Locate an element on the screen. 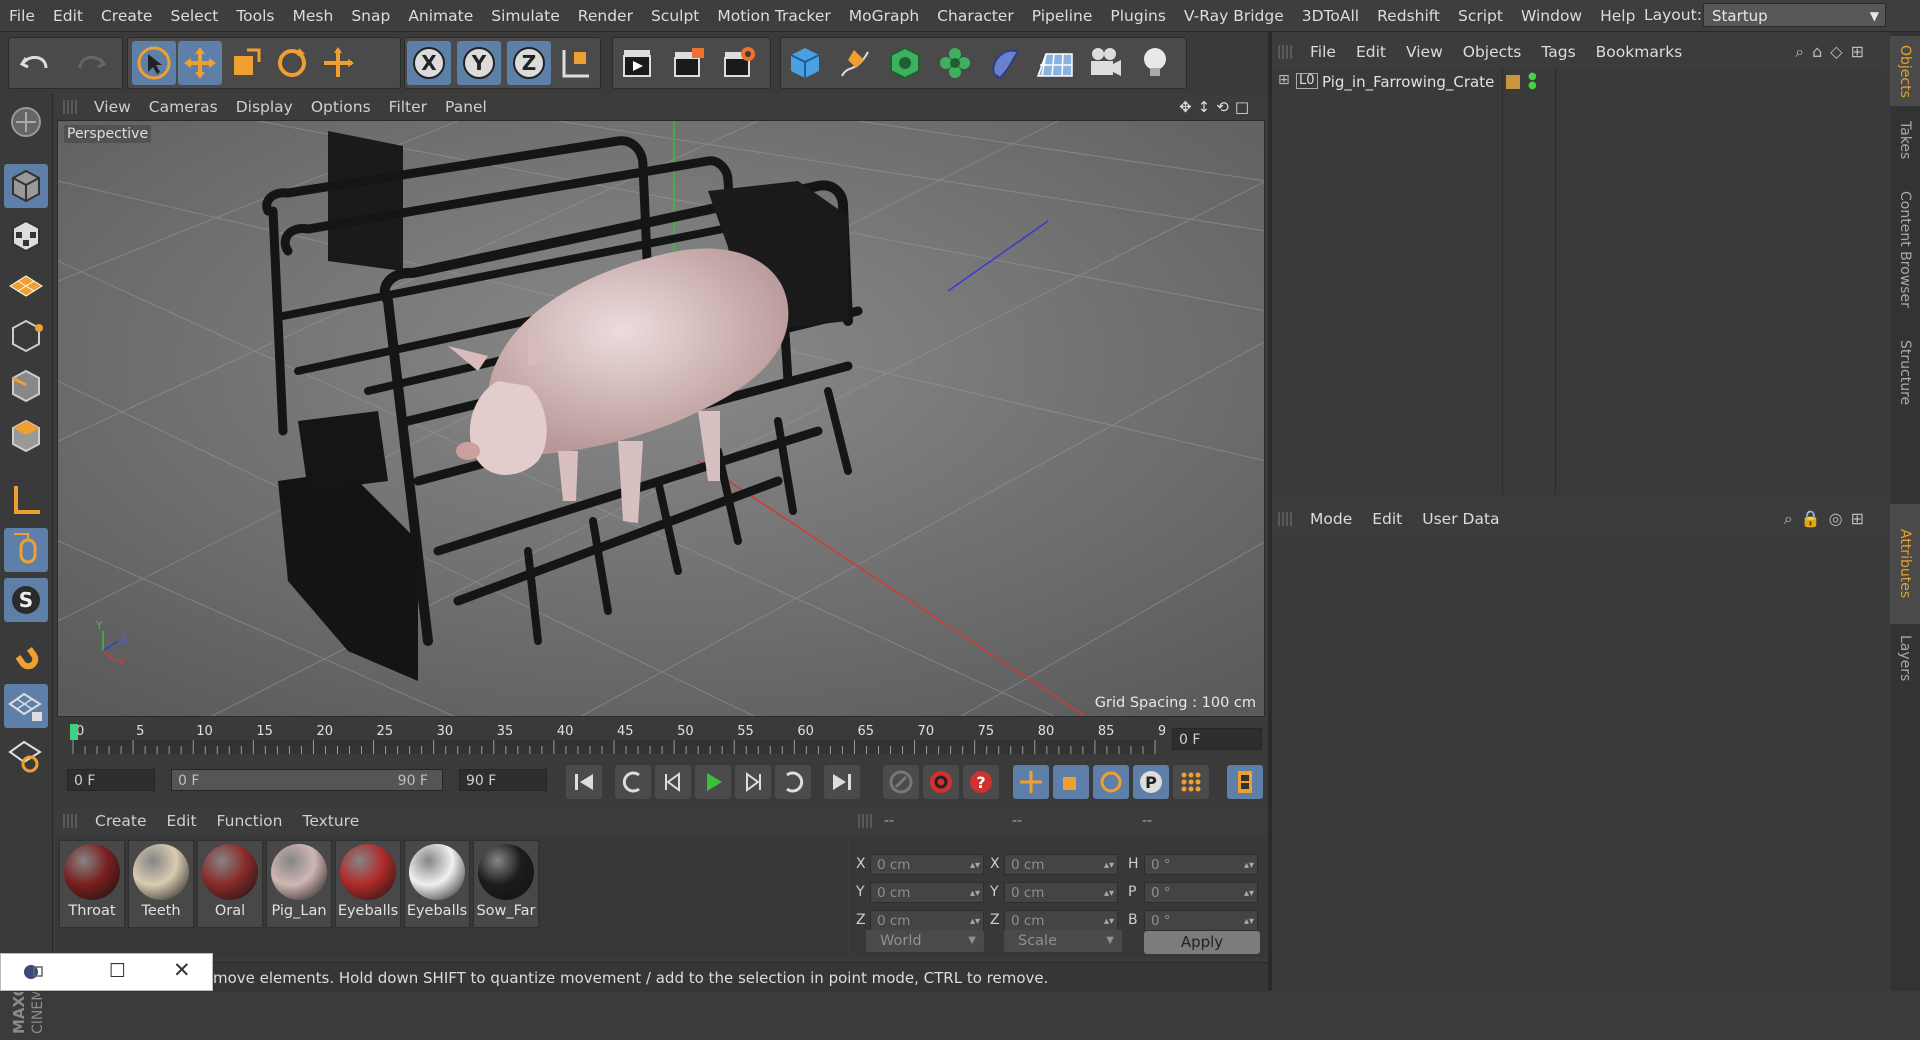 The image size is (1920, 1040). size-x-field: 0 cm ▴▾ is located at coordinates (1061, 864).